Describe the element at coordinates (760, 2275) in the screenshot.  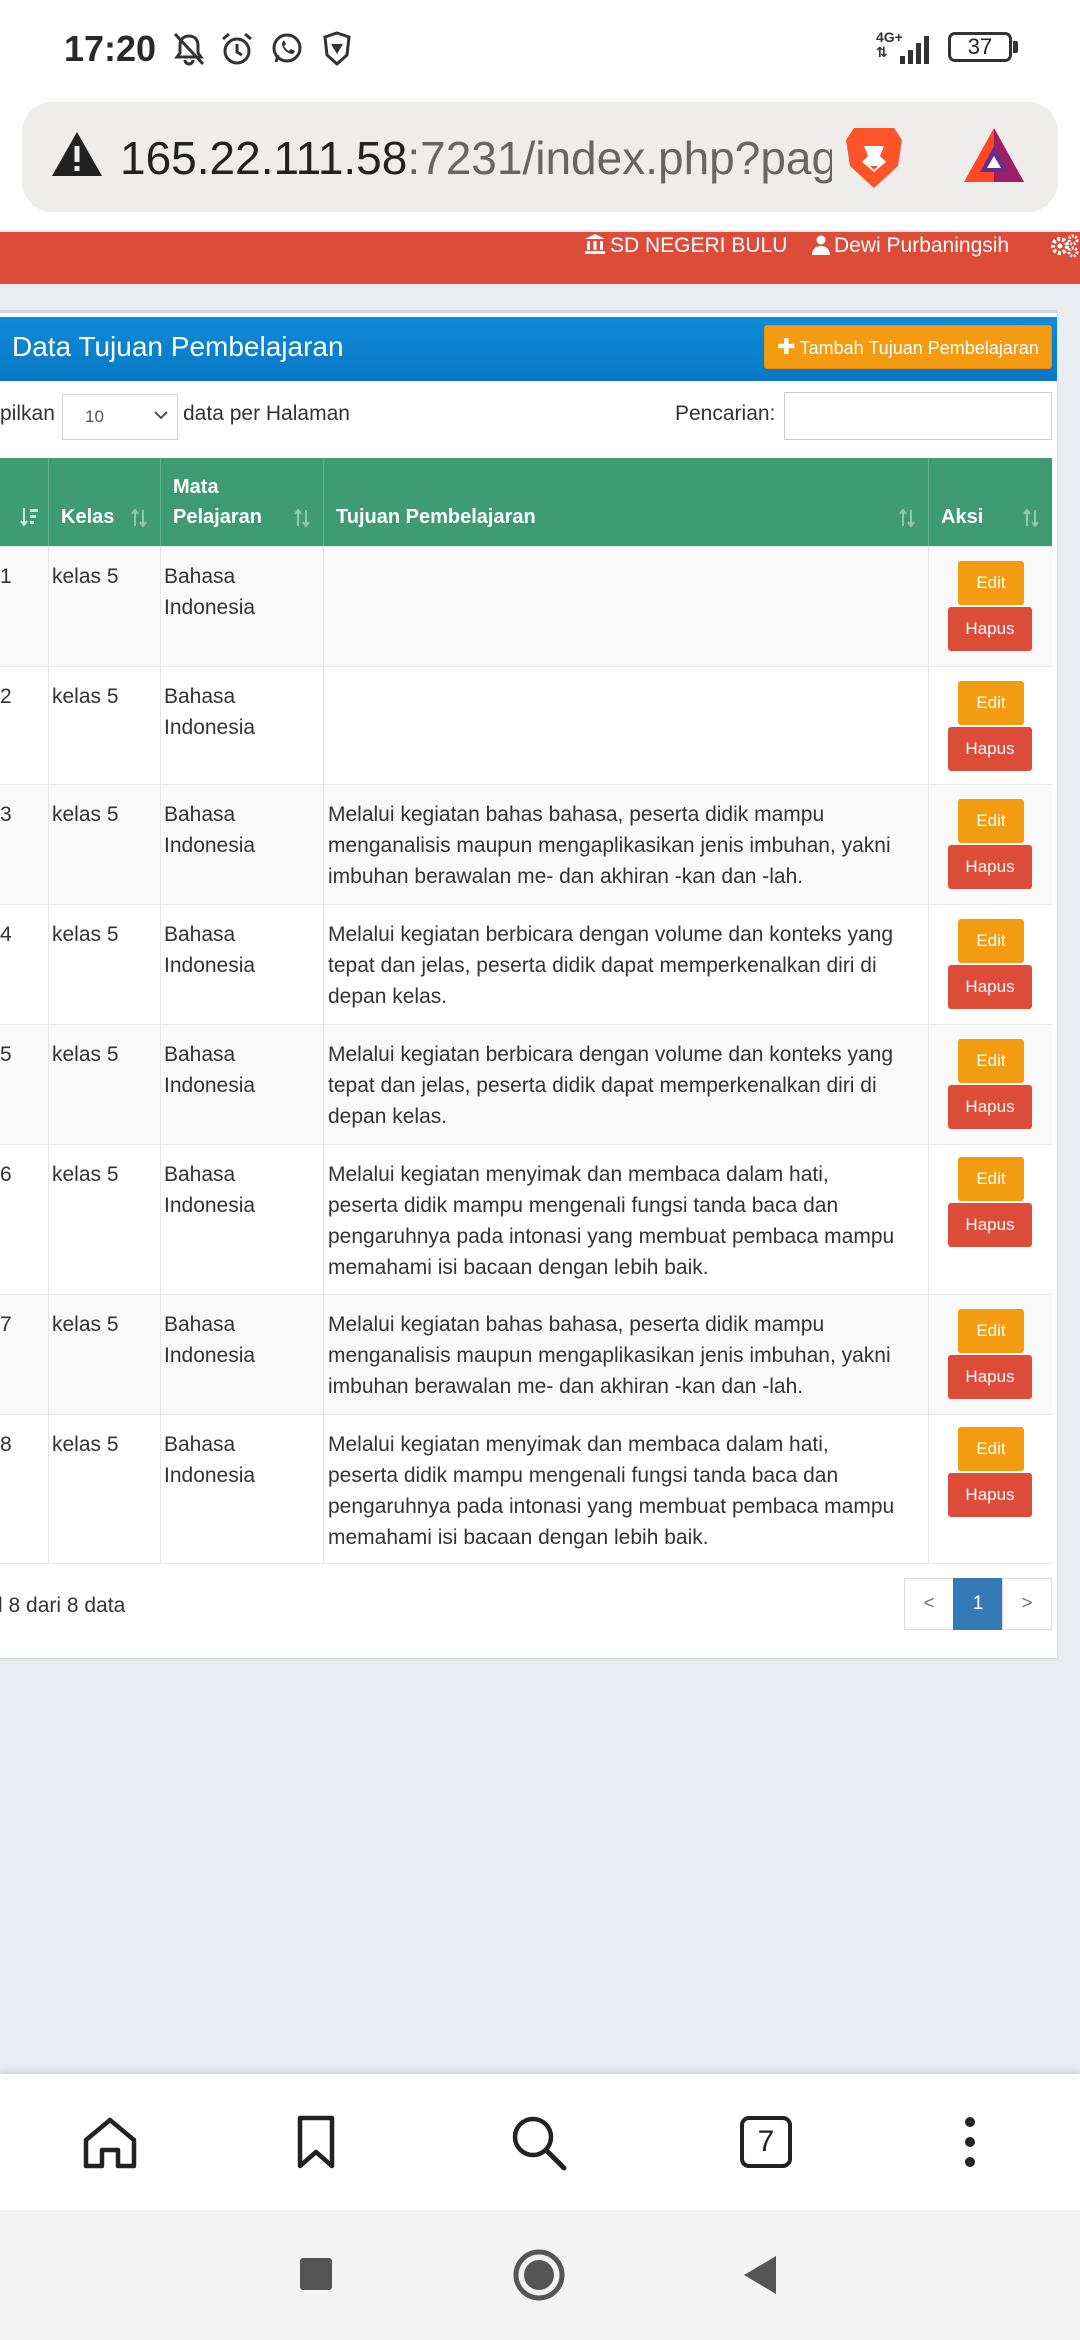
I see `back-icon` at that location.